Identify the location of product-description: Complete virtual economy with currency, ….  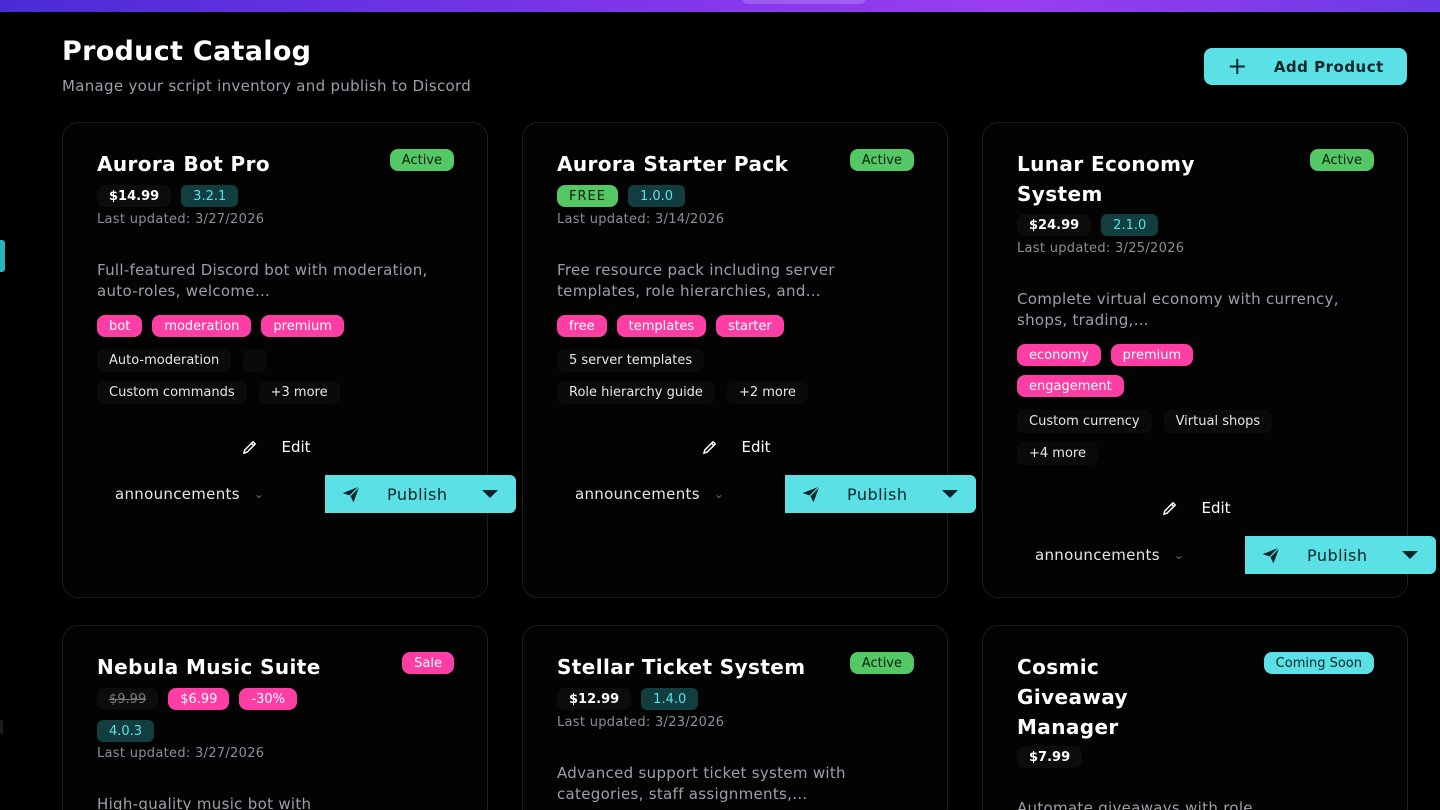
(1178, 309).